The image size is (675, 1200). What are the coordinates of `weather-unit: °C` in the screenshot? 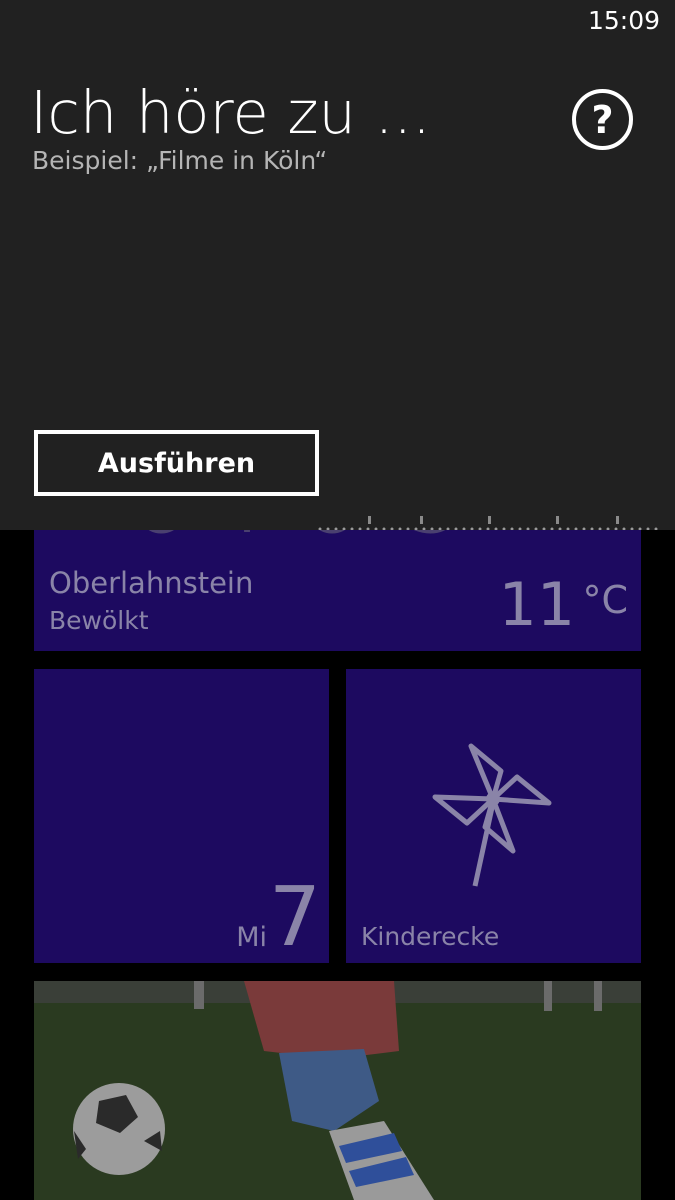 It's located at (605, 600).